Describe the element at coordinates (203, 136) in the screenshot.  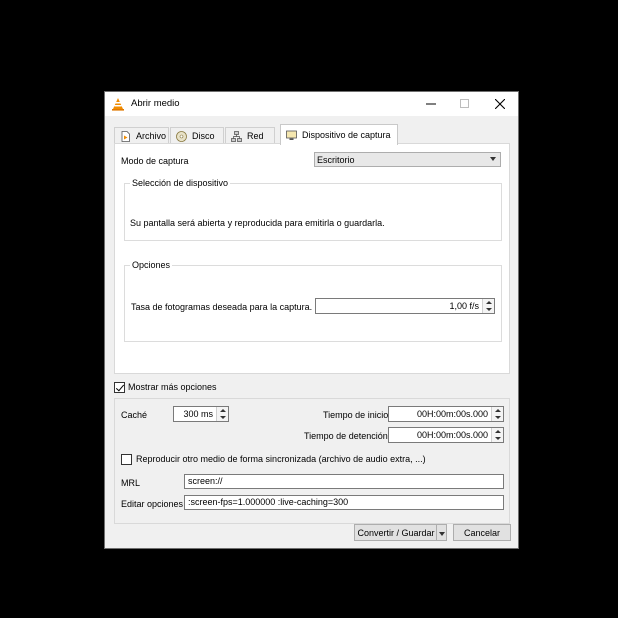
I see `tab-disco-label: Disco` at that location.